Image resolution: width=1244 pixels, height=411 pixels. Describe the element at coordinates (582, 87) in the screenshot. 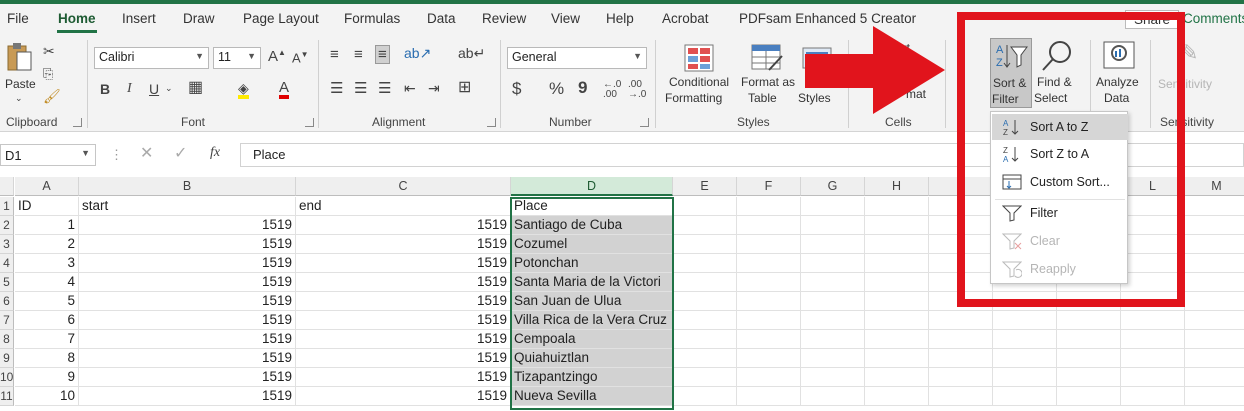

I see `comma-button: 9` at that location.